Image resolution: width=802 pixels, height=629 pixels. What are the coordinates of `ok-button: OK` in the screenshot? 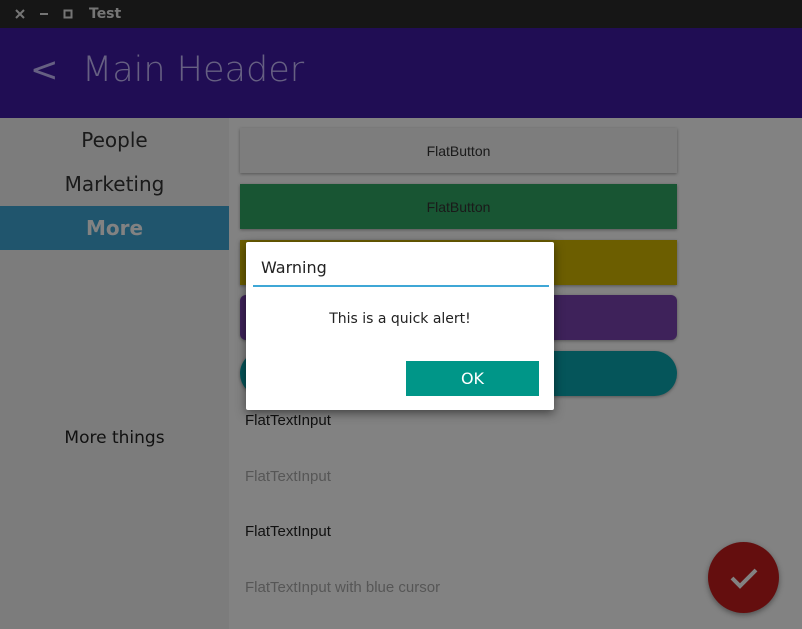 It's located at (472, 378).